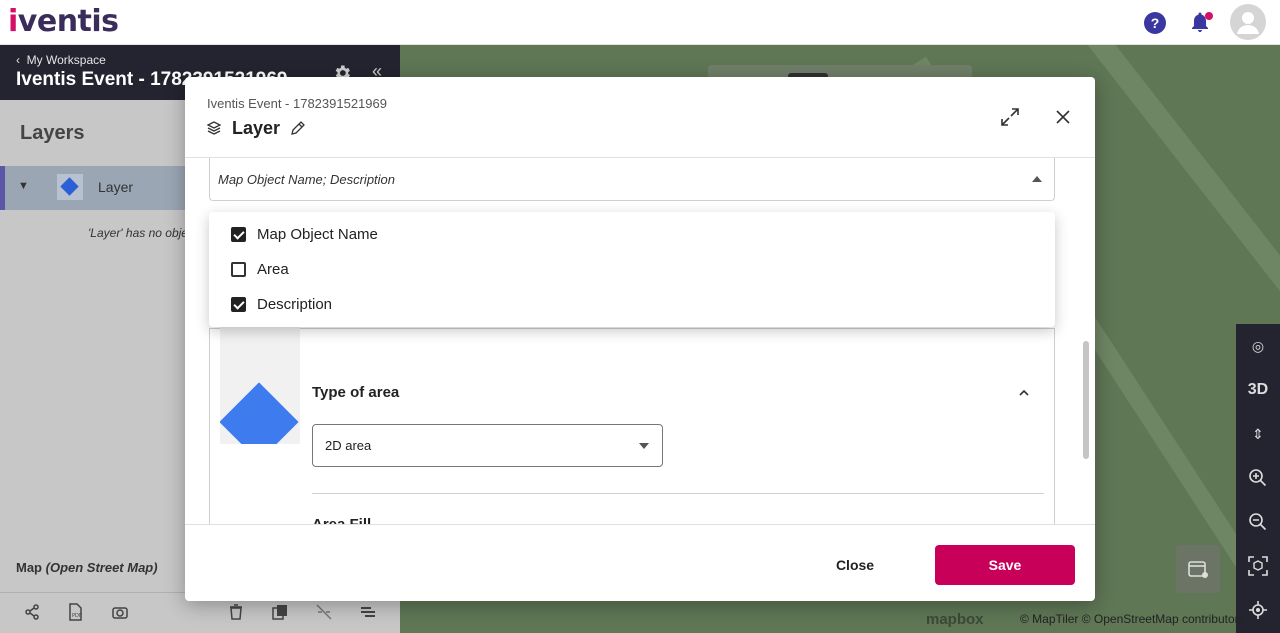 The height and width of the screenshot is (633, 1280). I want to click on notification-badge, so click(1209, 16).